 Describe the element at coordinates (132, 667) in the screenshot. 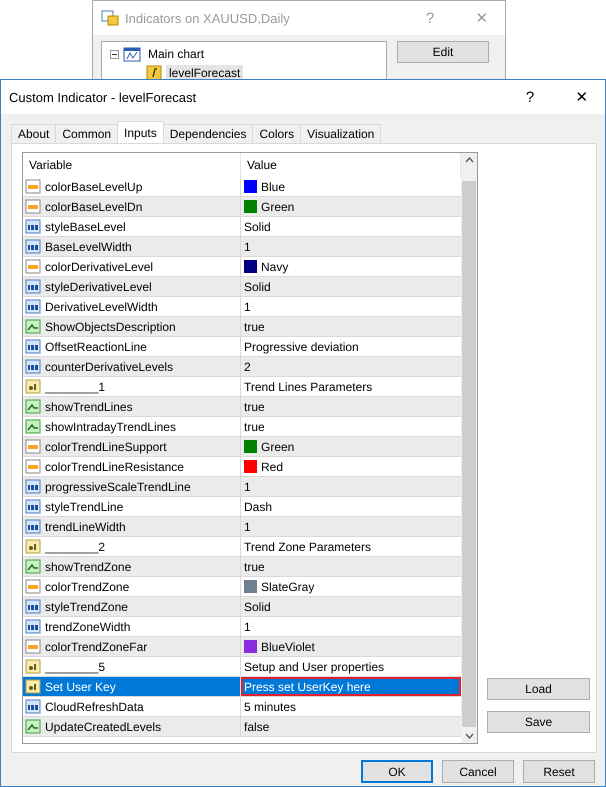

I see `variable-cell: ________5` at that location.